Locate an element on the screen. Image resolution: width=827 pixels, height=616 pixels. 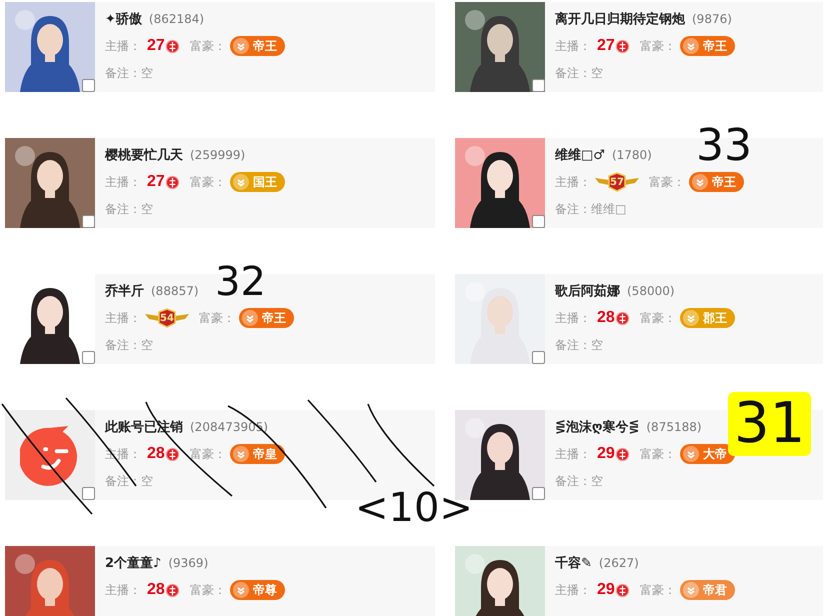
user-name: 千容✎ is located at coordinates (573, 563).